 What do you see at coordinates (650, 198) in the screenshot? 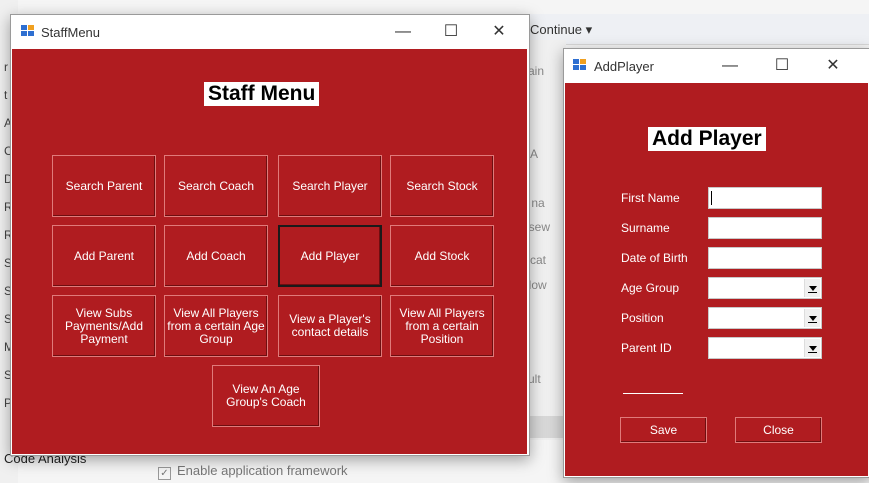
I see `field-label: First Name` at bounding box center [650, 198].